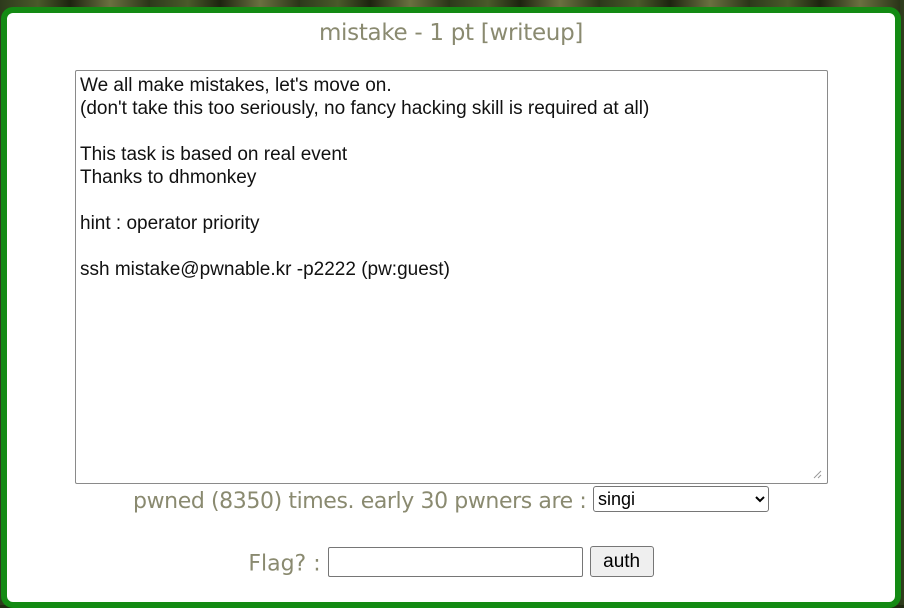 This screenshot has width=904, height=608. What do you see at coordinates (455, 561) in the screenshot?
I see `flag-input` at bounding box center [455, 561].